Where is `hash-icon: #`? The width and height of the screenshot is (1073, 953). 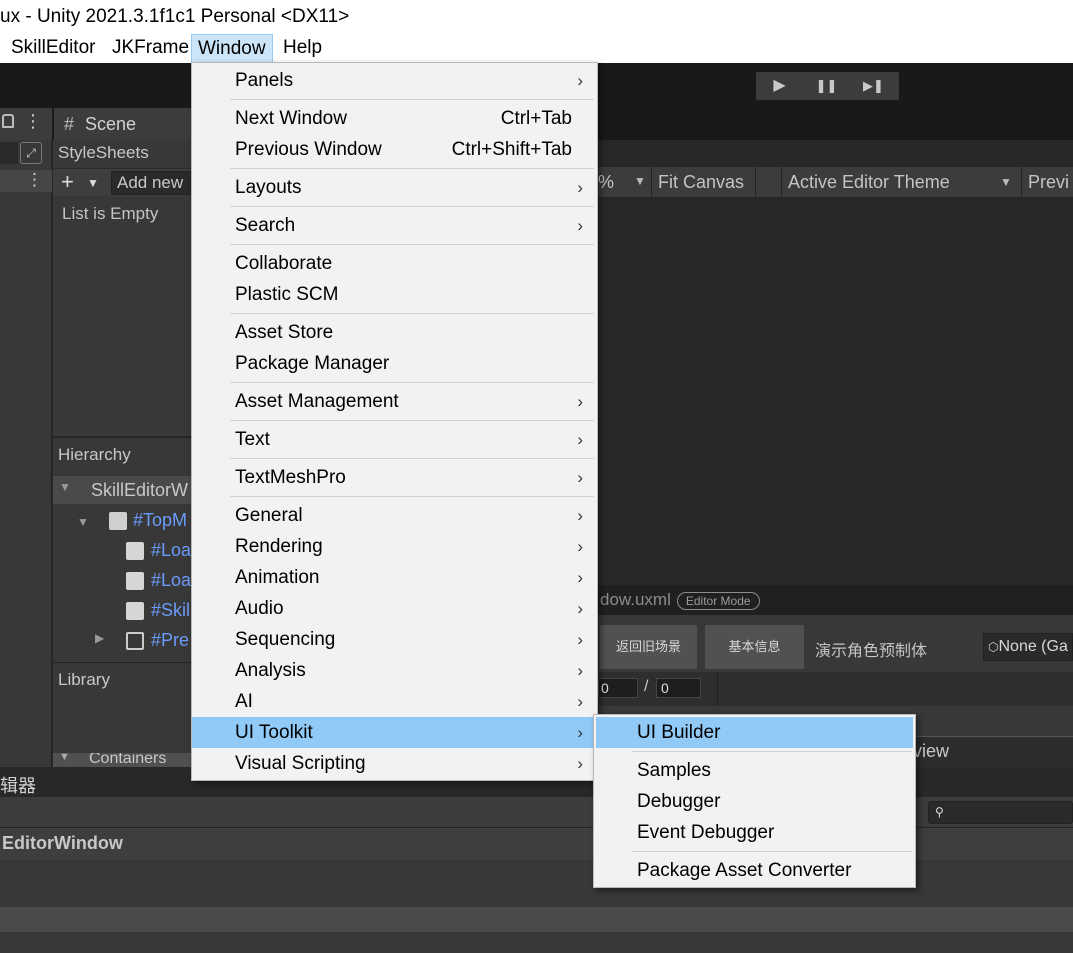
hash-icon: # is located at coordinates (69, 124).